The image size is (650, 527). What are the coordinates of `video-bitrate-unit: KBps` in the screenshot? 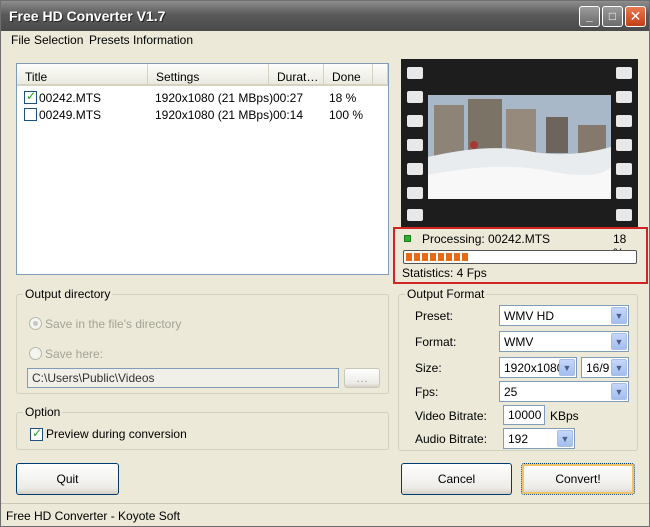 It's located at (564, 416).